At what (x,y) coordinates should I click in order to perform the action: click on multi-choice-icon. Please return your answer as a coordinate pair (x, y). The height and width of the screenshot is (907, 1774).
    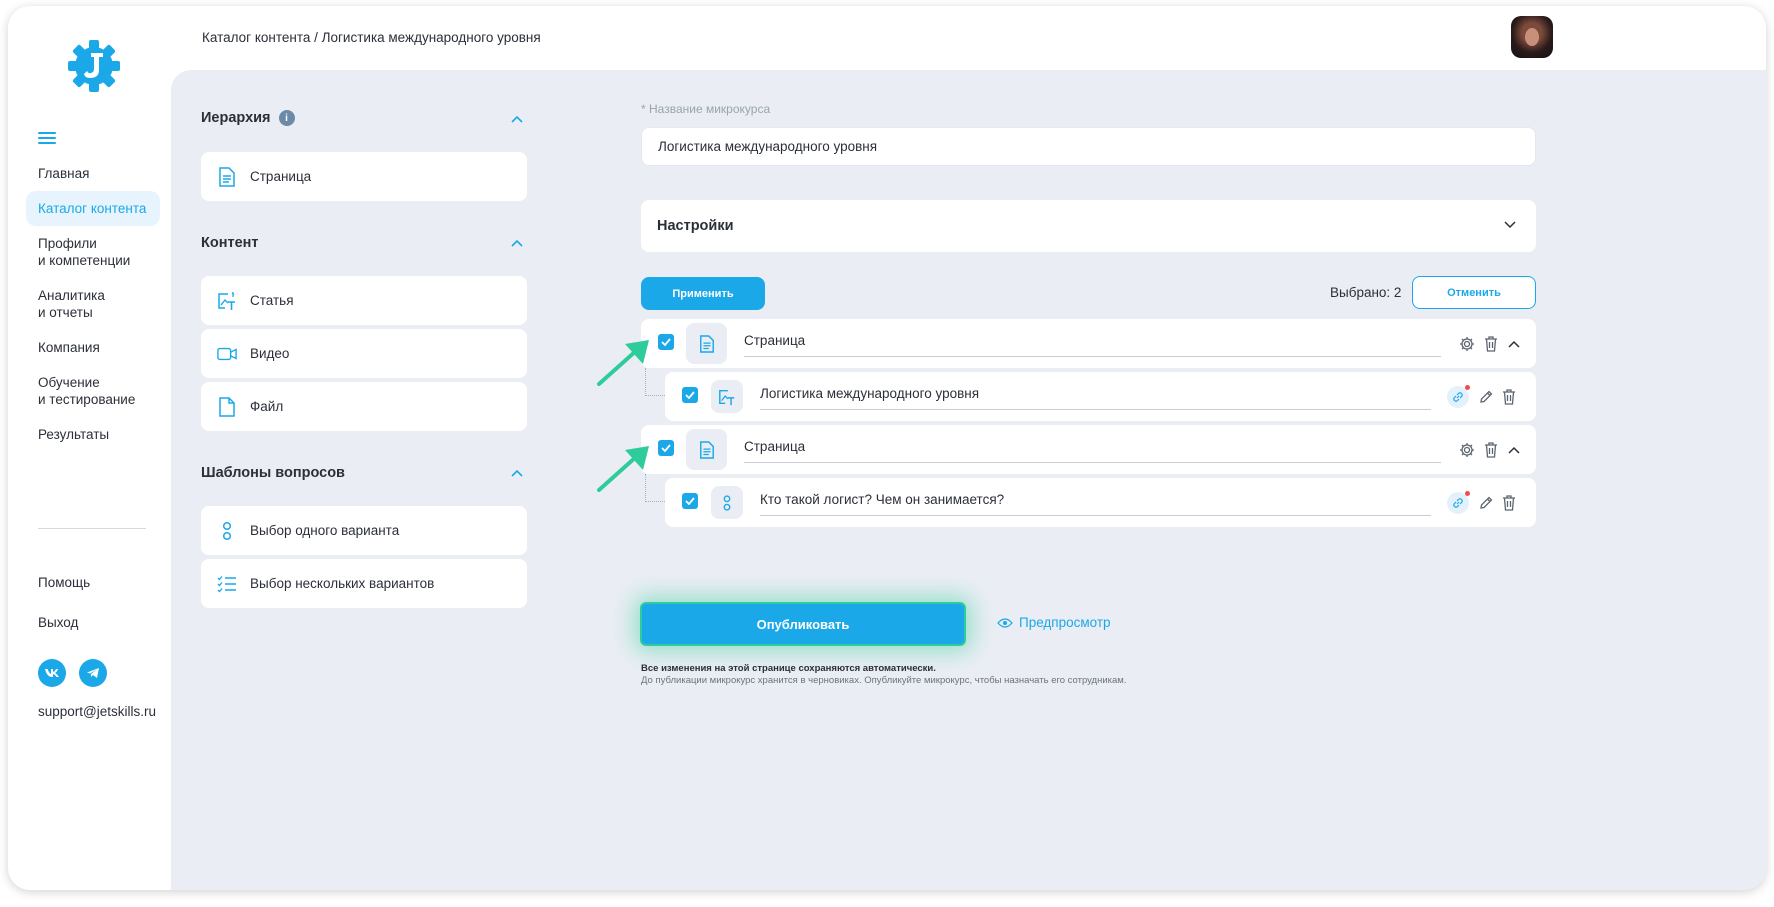
    Looking at the image, I should click on (227, 584).